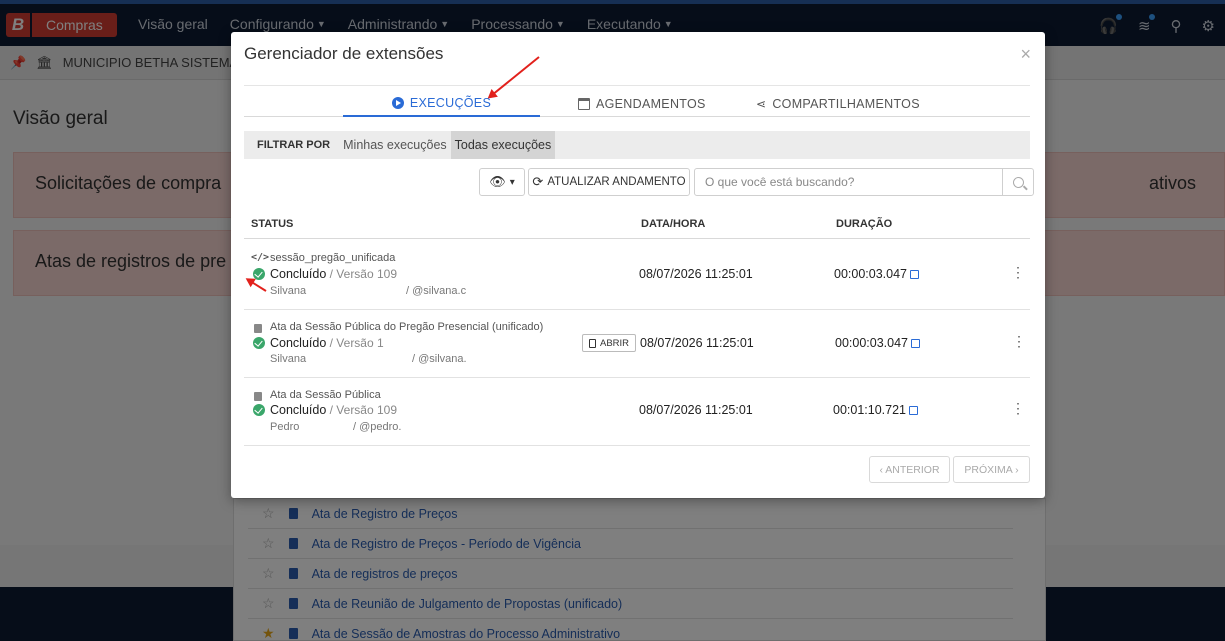 The image size is (1225, 641). Describe the element at coordinates (616, 182) in the screenshot. I see `button-label: ATUALIZAR ANDAMENTO` at that location.